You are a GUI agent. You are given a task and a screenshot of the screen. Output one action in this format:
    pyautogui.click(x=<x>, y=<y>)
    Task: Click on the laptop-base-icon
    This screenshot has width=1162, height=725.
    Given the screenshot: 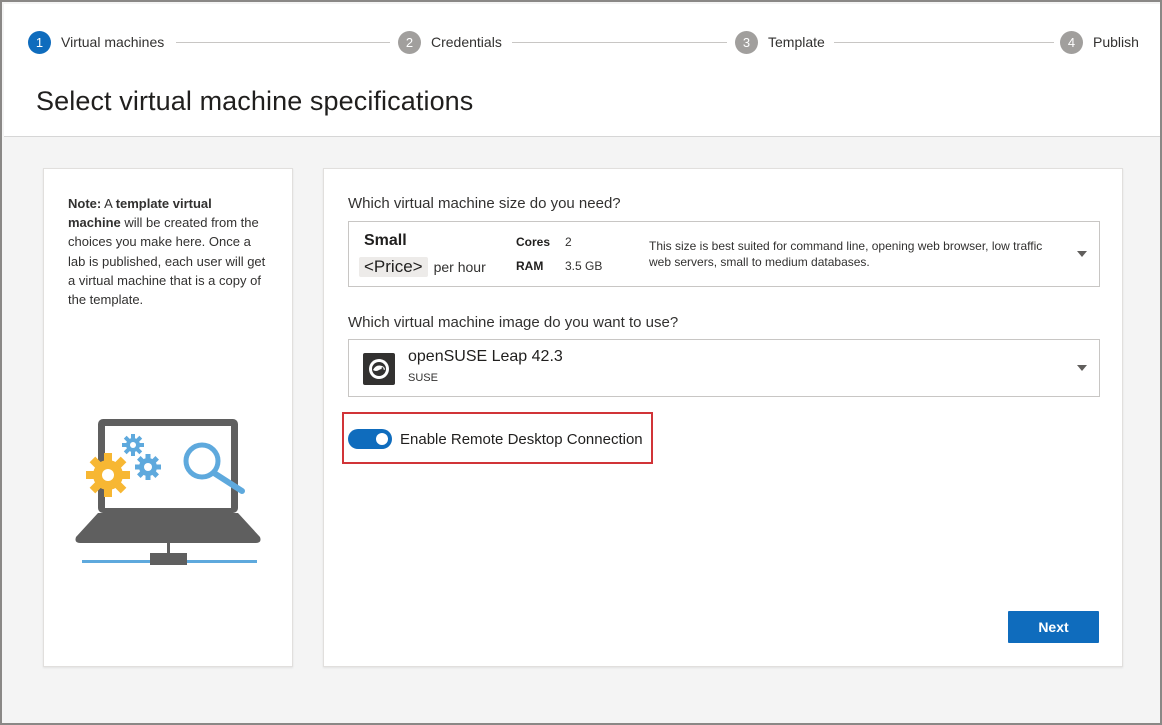 What is the action you would take?
    pyautogui.click(x=168, y=528)
    